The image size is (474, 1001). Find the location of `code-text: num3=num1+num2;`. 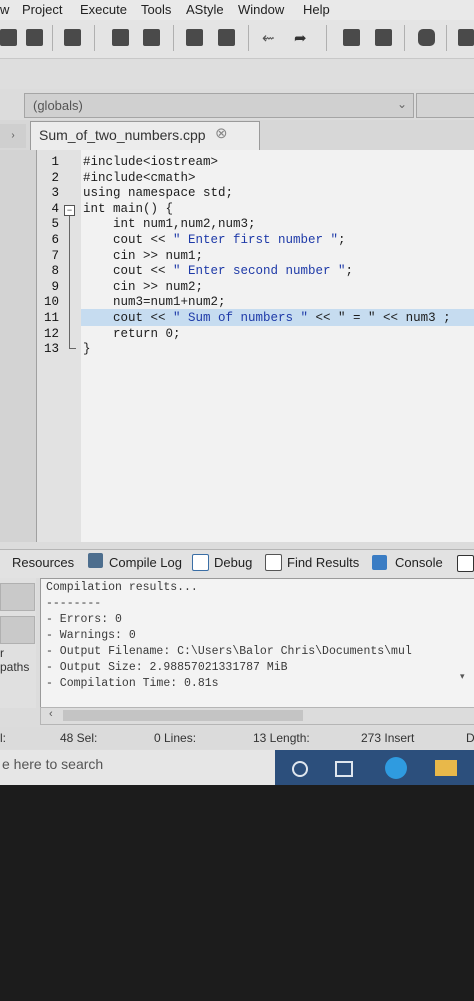

code-text: num3=num1+num2; is located at coordinates (154, 302).